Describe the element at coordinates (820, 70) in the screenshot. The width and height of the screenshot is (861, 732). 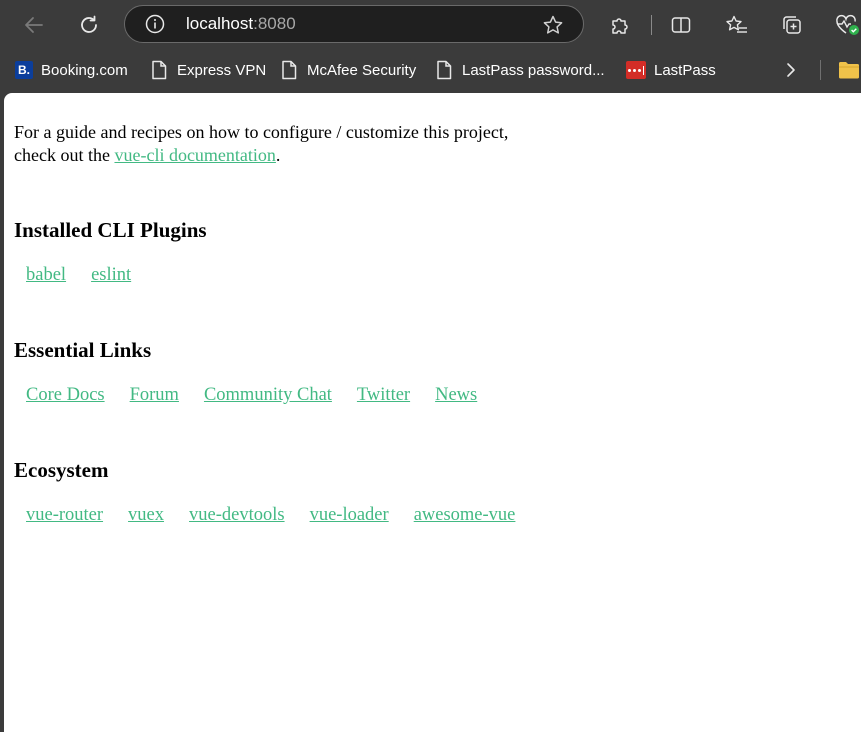
I see `bookmarks-divider` at that location.